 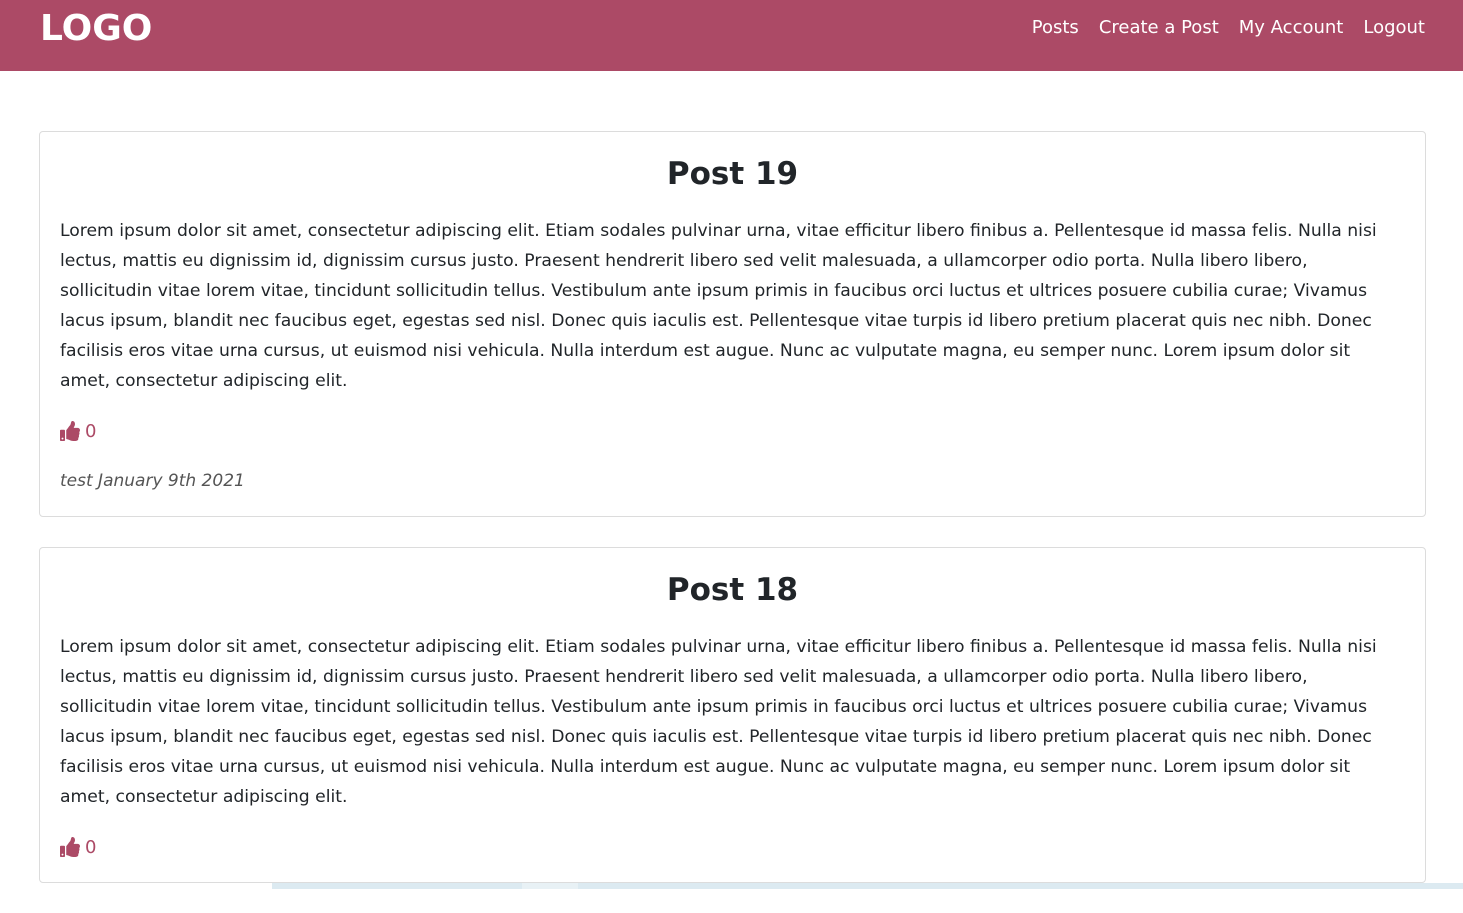 What do you see at coordinates (732, 174) in the screenshot?
I see `post-title: Post 19` at bounding box center [732, 174].